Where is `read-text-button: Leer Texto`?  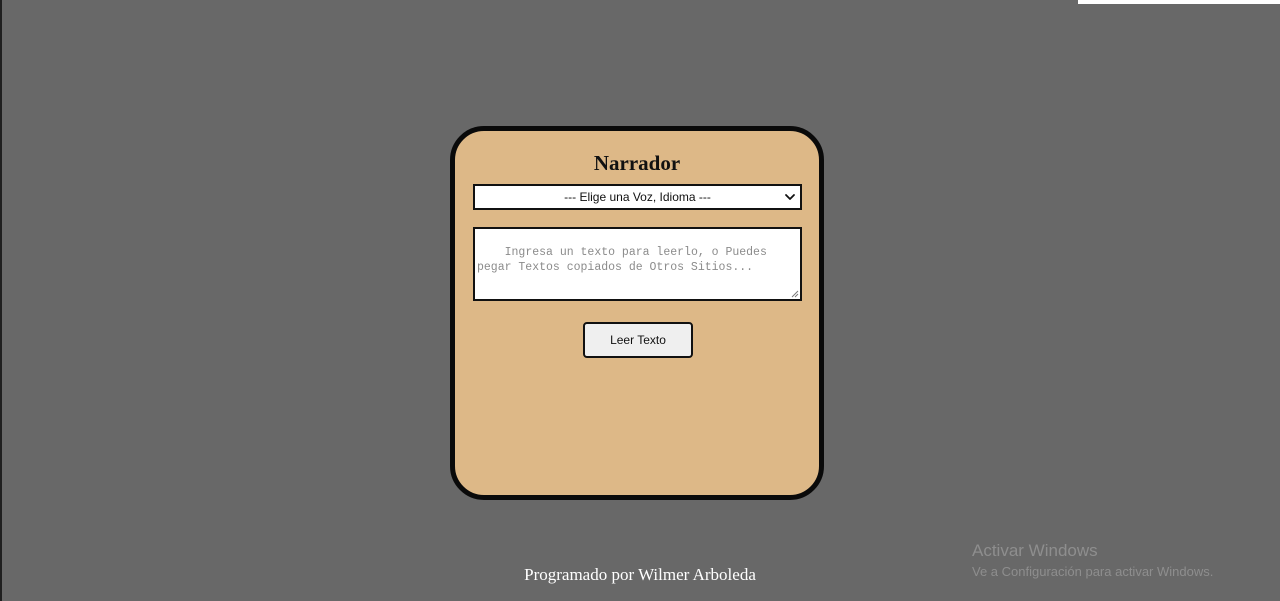 read-text-button: Leer Texto is located at coordinates (638, 340).